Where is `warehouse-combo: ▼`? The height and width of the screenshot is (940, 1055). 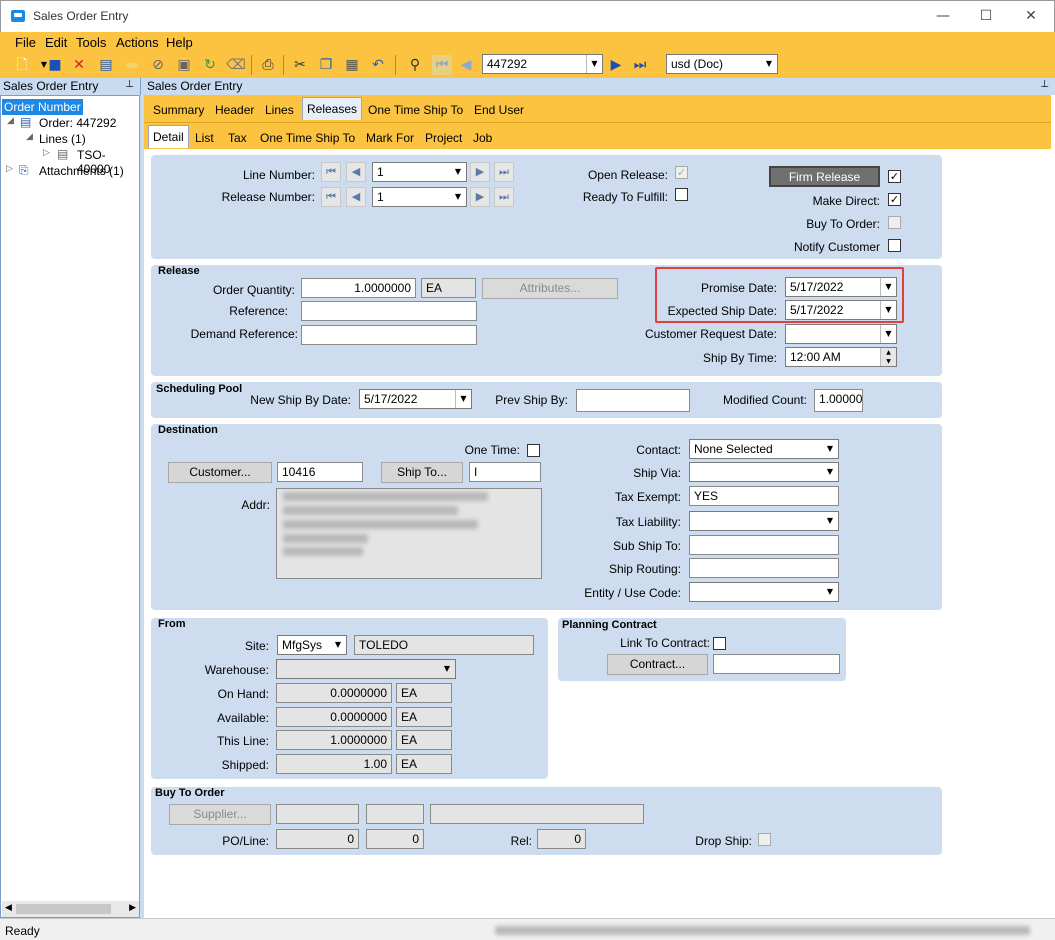 warehouse-combo: ▼ is located at coordinates (366, 669).